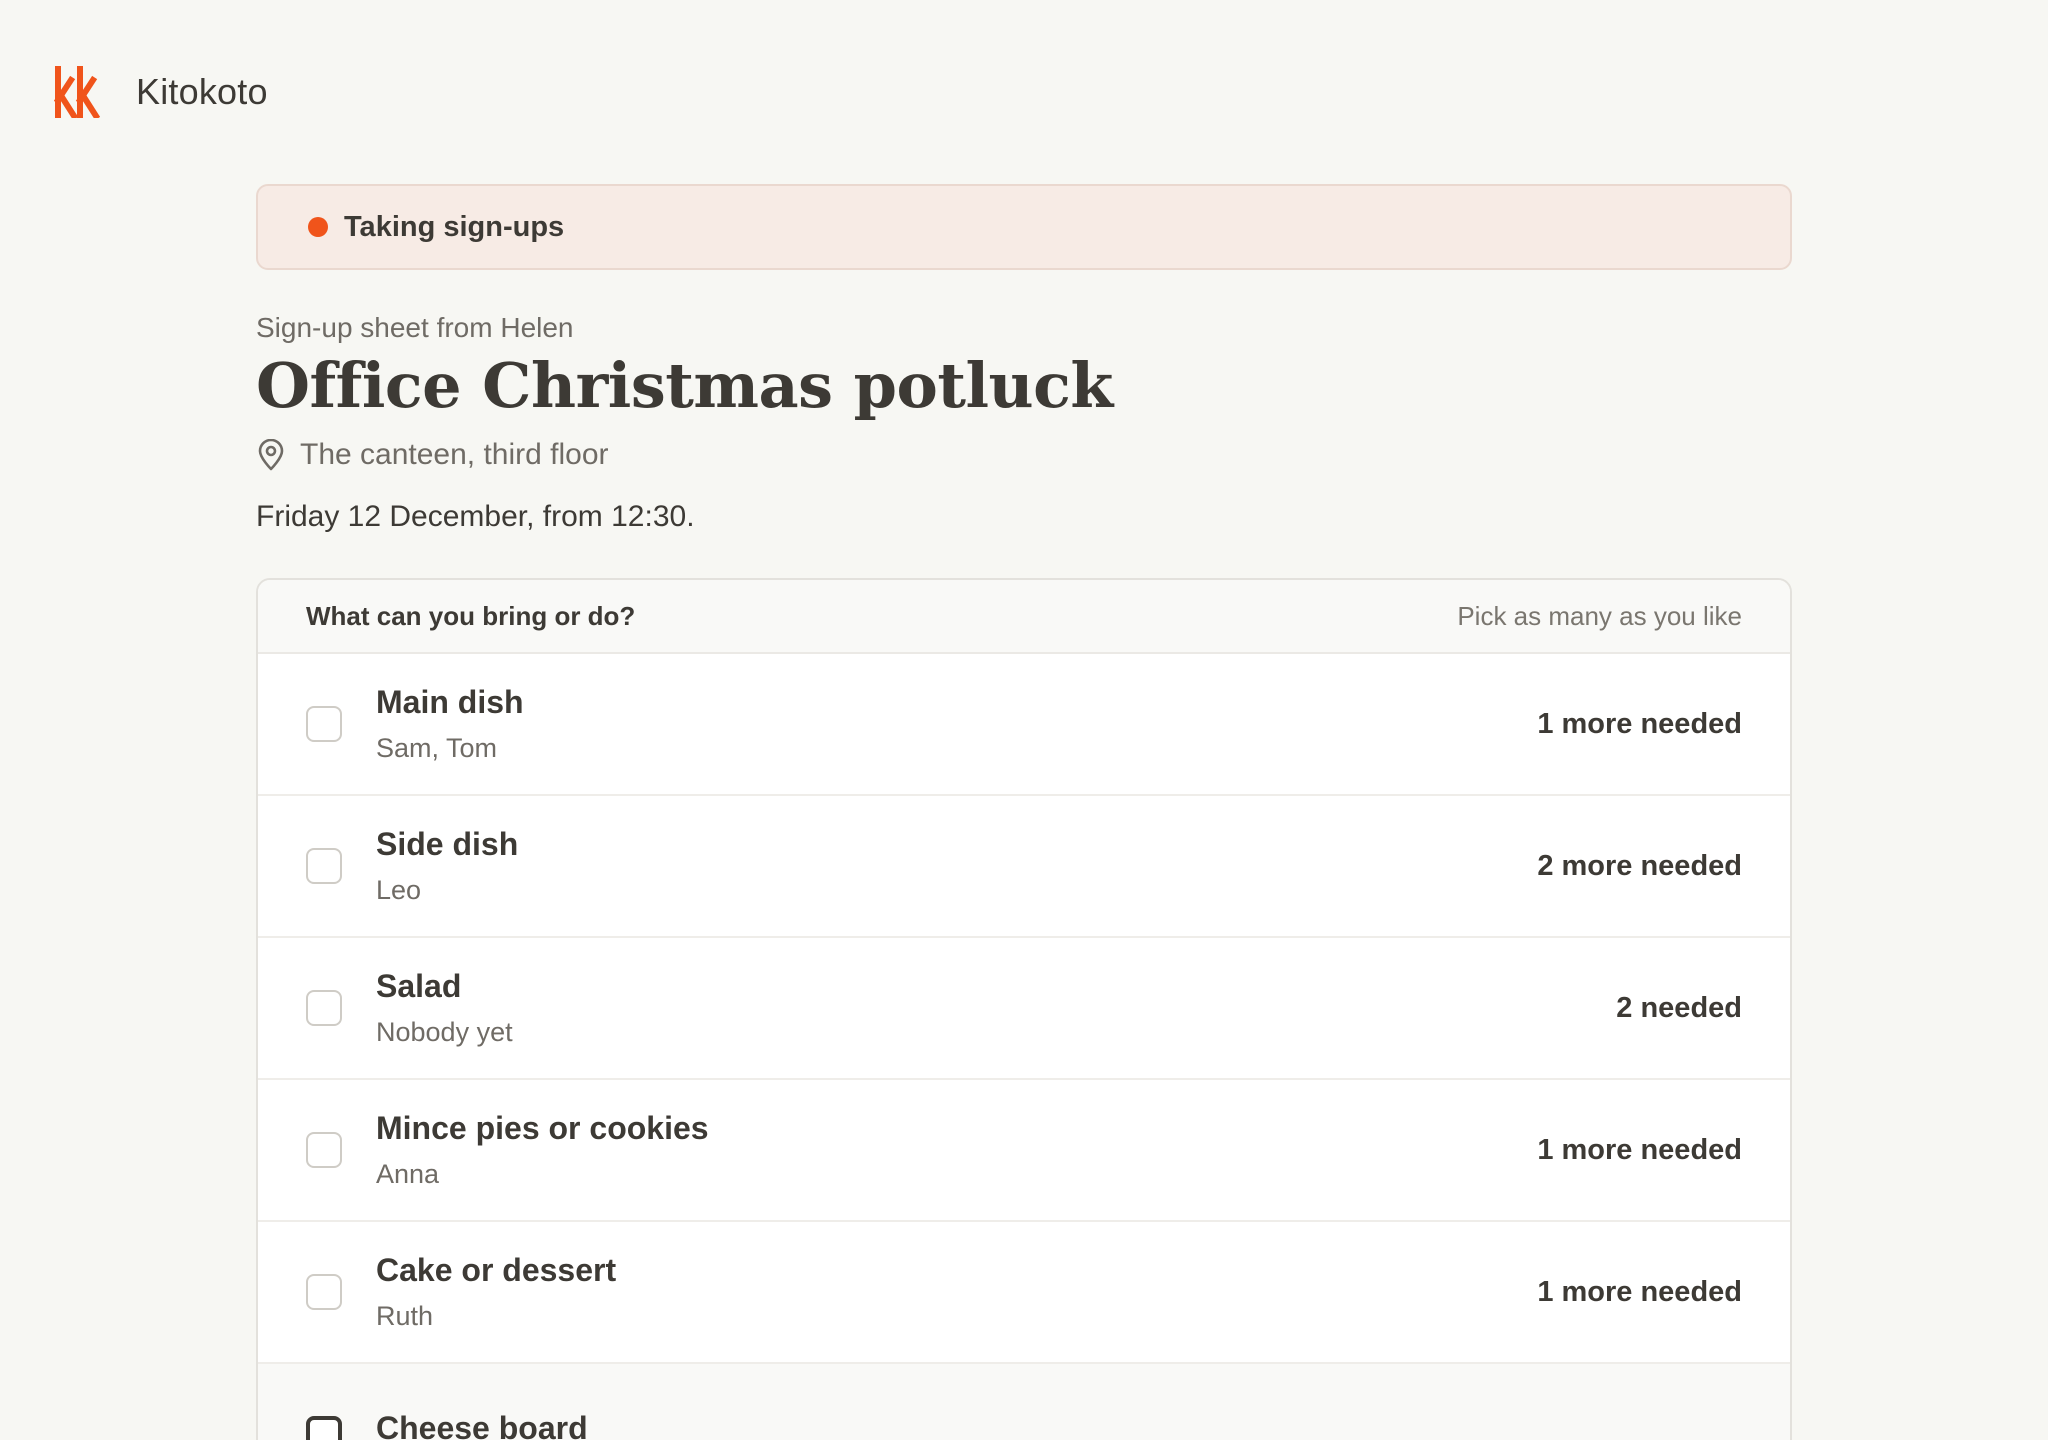  I want to click on status-dot, so click(318, 227).